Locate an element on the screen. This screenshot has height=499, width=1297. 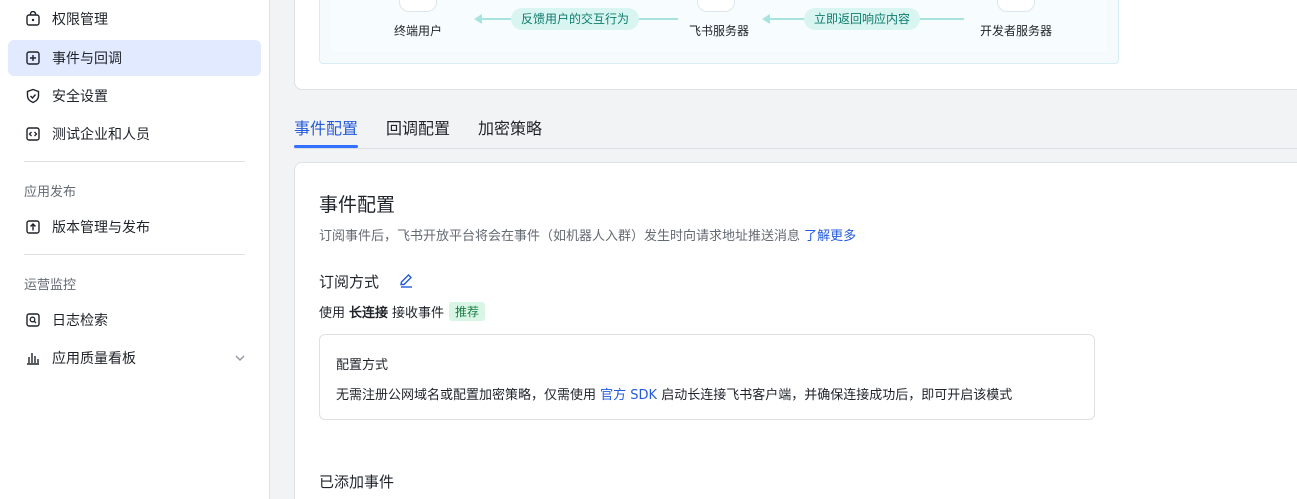
sidebar-item-quality-dashboard: 应用质量看板 is located at coordinates (134, 358).